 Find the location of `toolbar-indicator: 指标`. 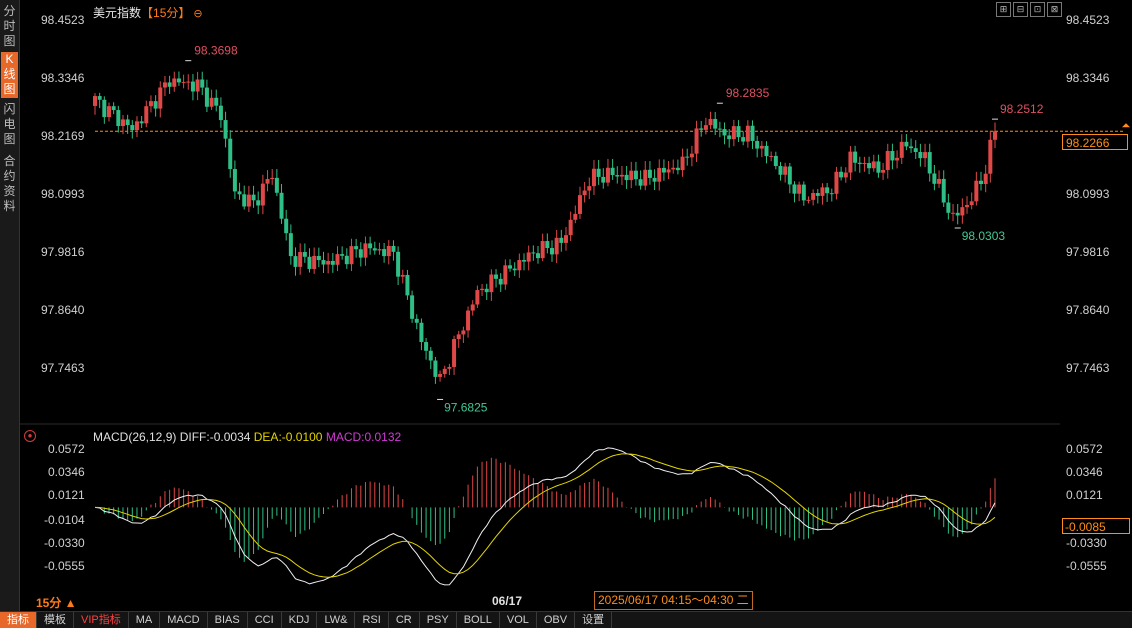

toolbar-indicator: 指标 is located at coordinates (18, 620).